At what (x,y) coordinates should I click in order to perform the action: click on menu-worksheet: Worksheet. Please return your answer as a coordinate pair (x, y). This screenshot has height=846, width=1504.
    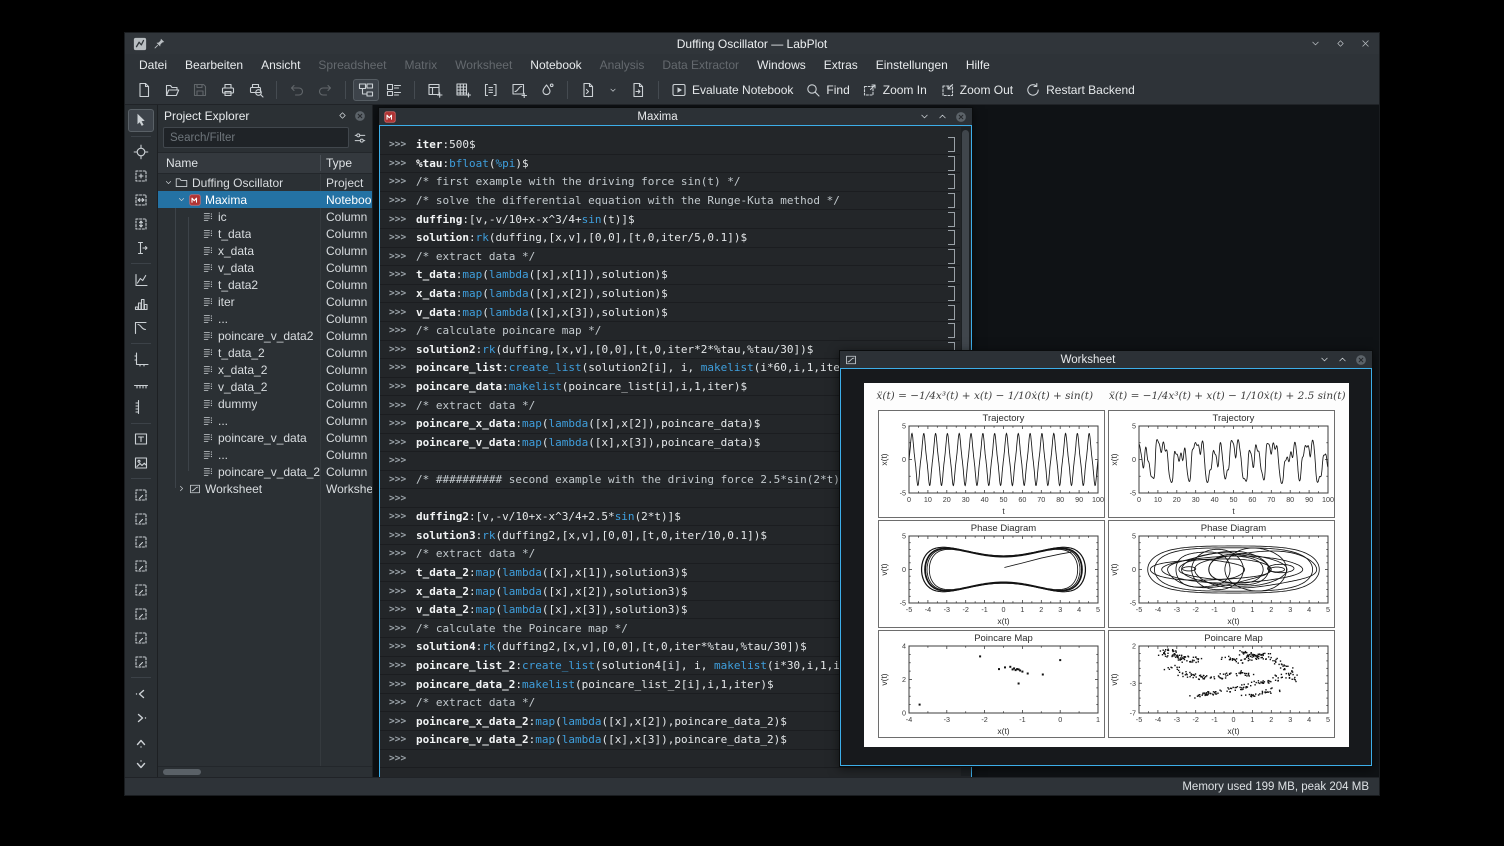
    Looking at the image, I should click on (483, 65).